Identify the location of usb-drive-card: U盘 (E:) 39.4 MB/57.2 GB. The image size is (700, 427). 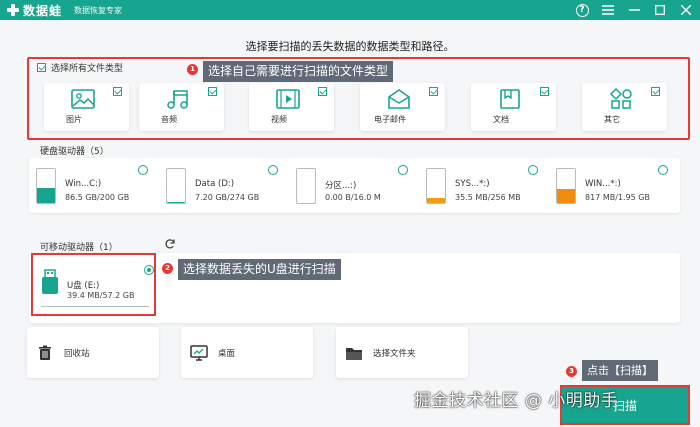
(93, 284).